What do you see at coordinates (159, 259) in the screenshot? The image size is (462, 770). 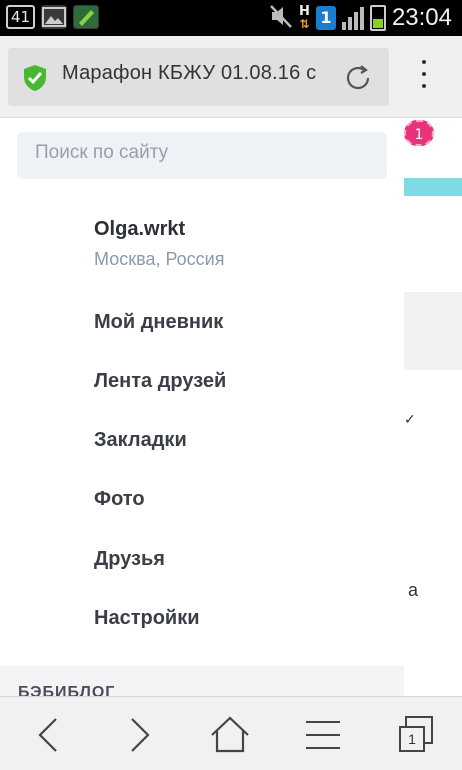 I see `user-location: Москва, Россия` at bounding box center [159, 259].